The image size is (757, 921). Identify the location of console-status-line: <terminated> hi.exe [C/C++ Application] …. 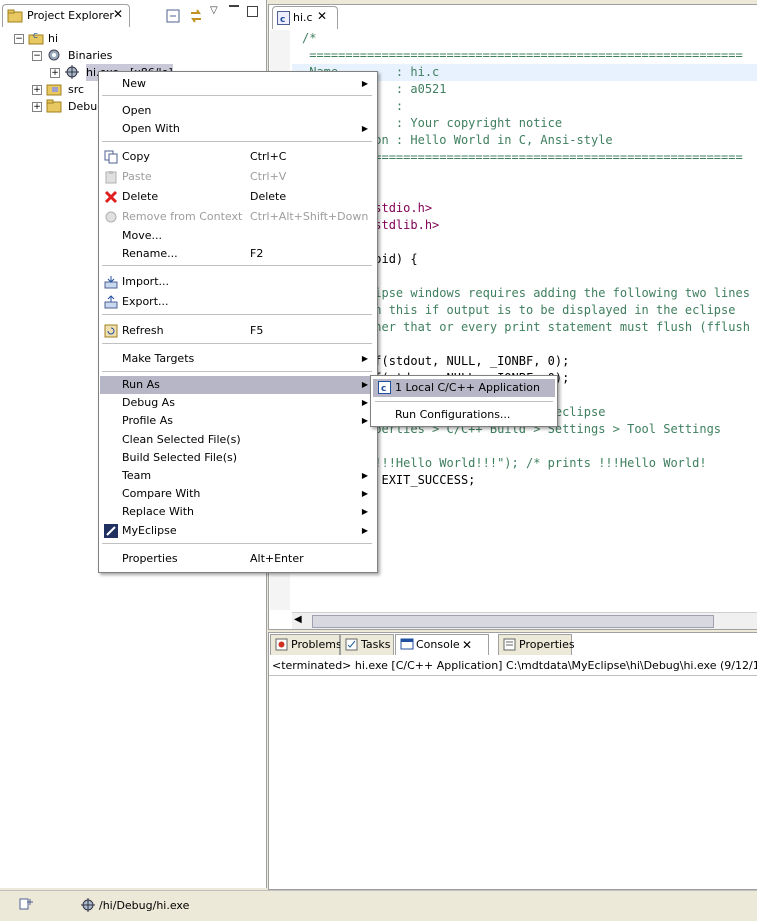
(513, 666).